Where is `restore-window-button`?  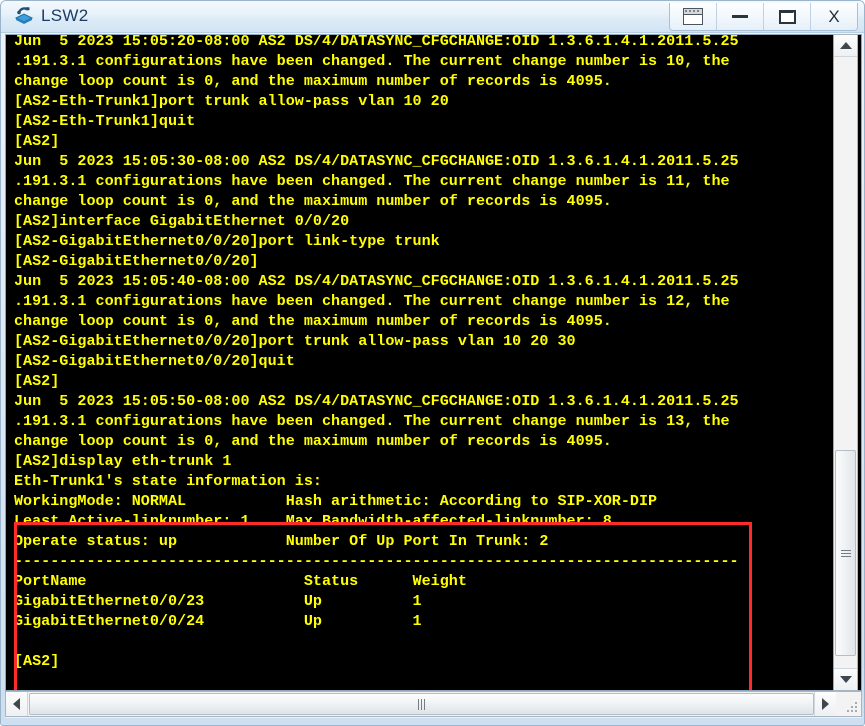
restore-window-button is located at coordinates (693, 16).